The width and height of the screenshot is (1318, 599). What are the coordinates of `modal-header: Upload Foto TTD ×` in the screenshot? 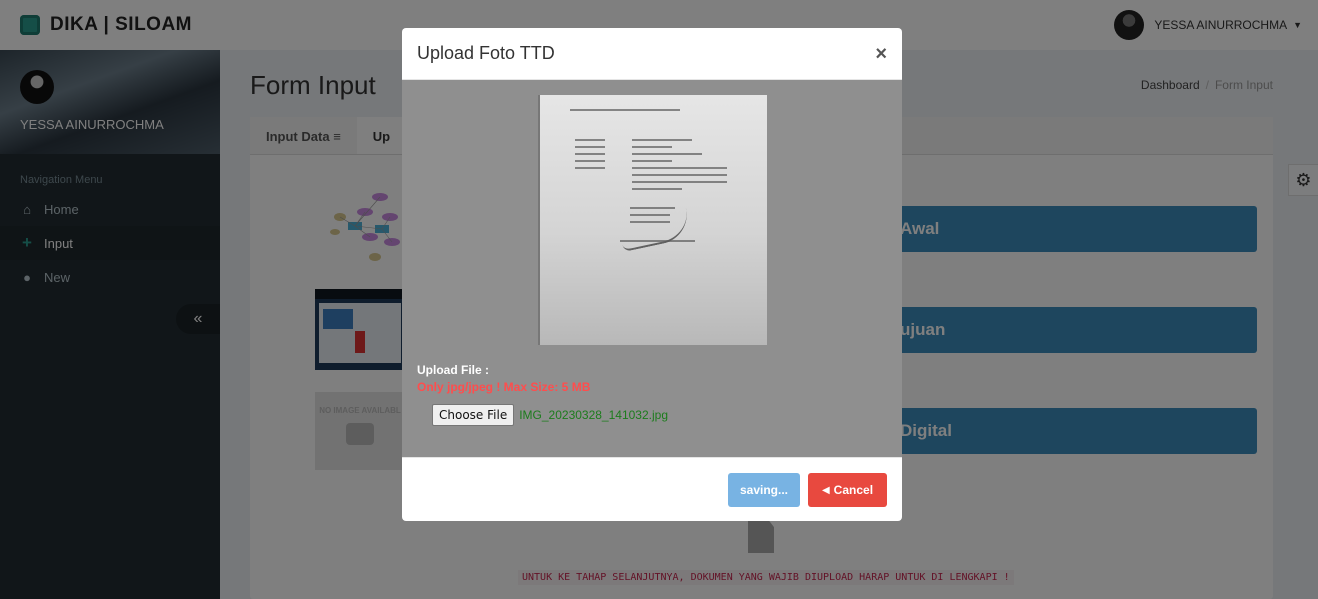 It's located at (652, 54).